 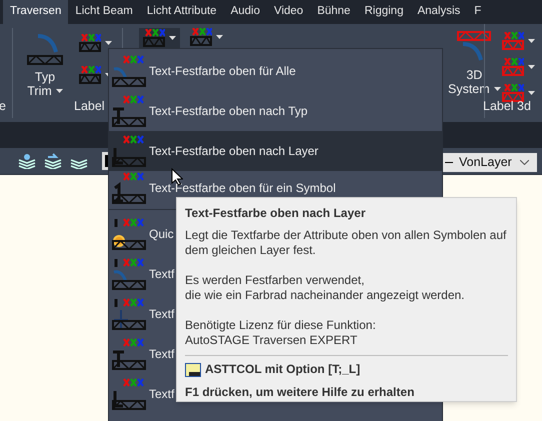 What do you see at coordinates (281, 333) in the screenshot?
I see `tooltip-text: Benötigte Lizenz für diese Funktion: AutoSTAGE Traversen EXPERT` at bounding box center [281, 333].